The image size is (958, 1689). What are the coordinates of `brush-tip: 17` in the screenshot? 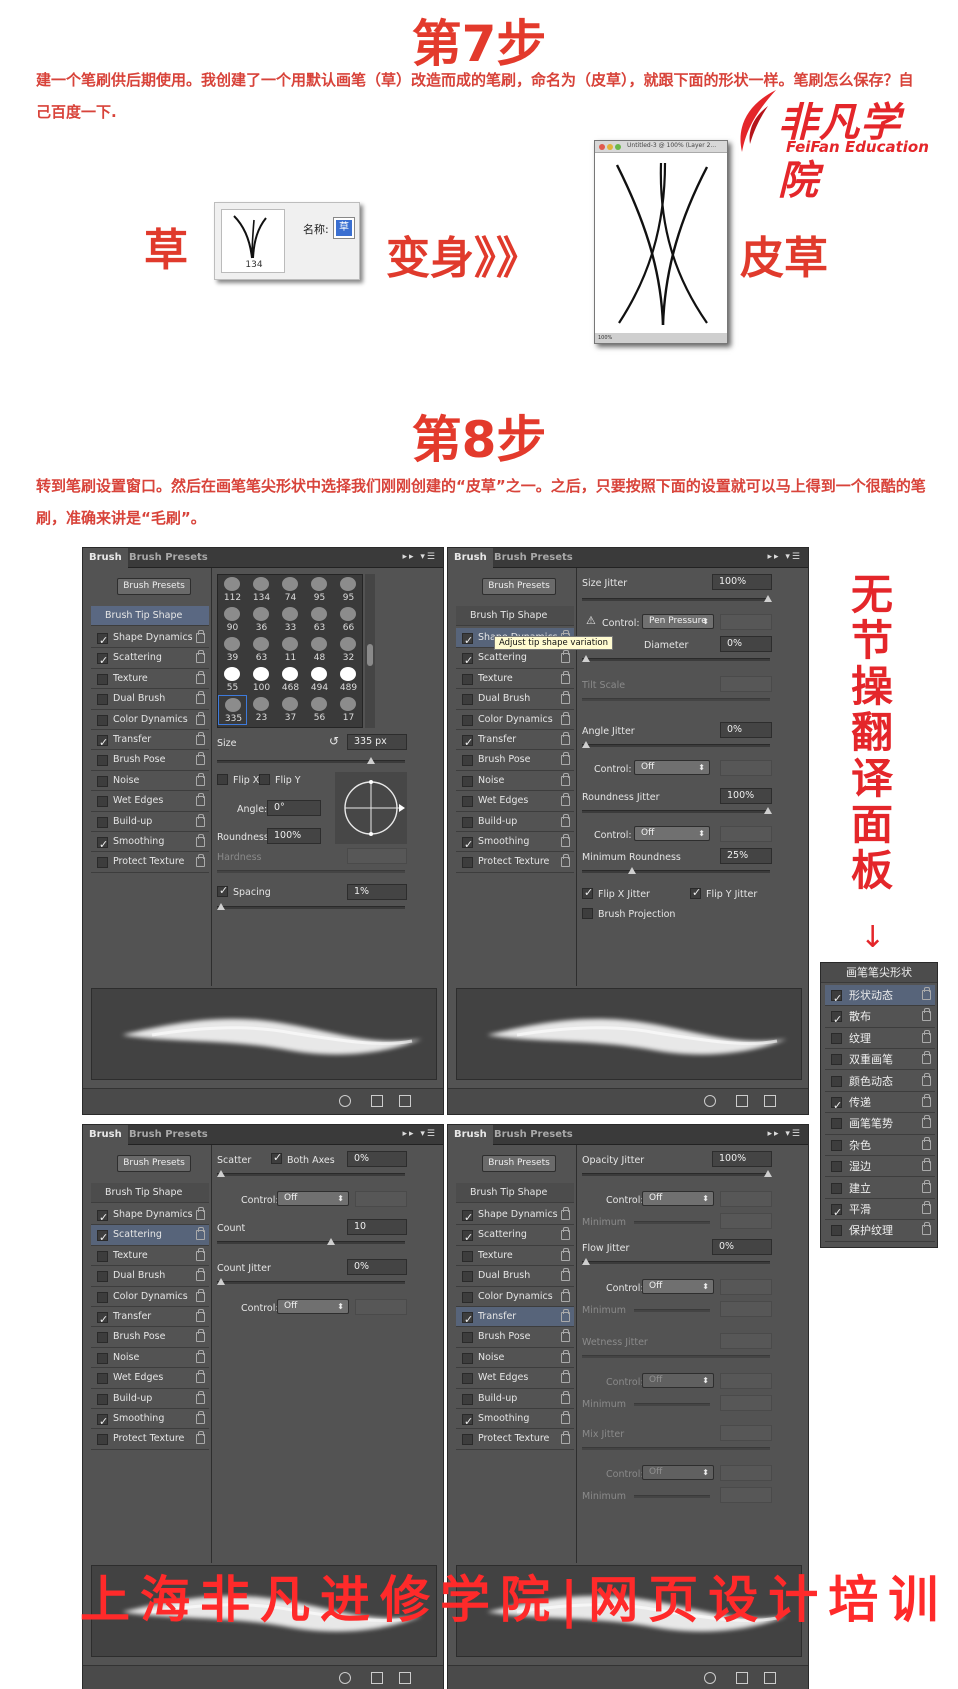 It's located at (348, 710).